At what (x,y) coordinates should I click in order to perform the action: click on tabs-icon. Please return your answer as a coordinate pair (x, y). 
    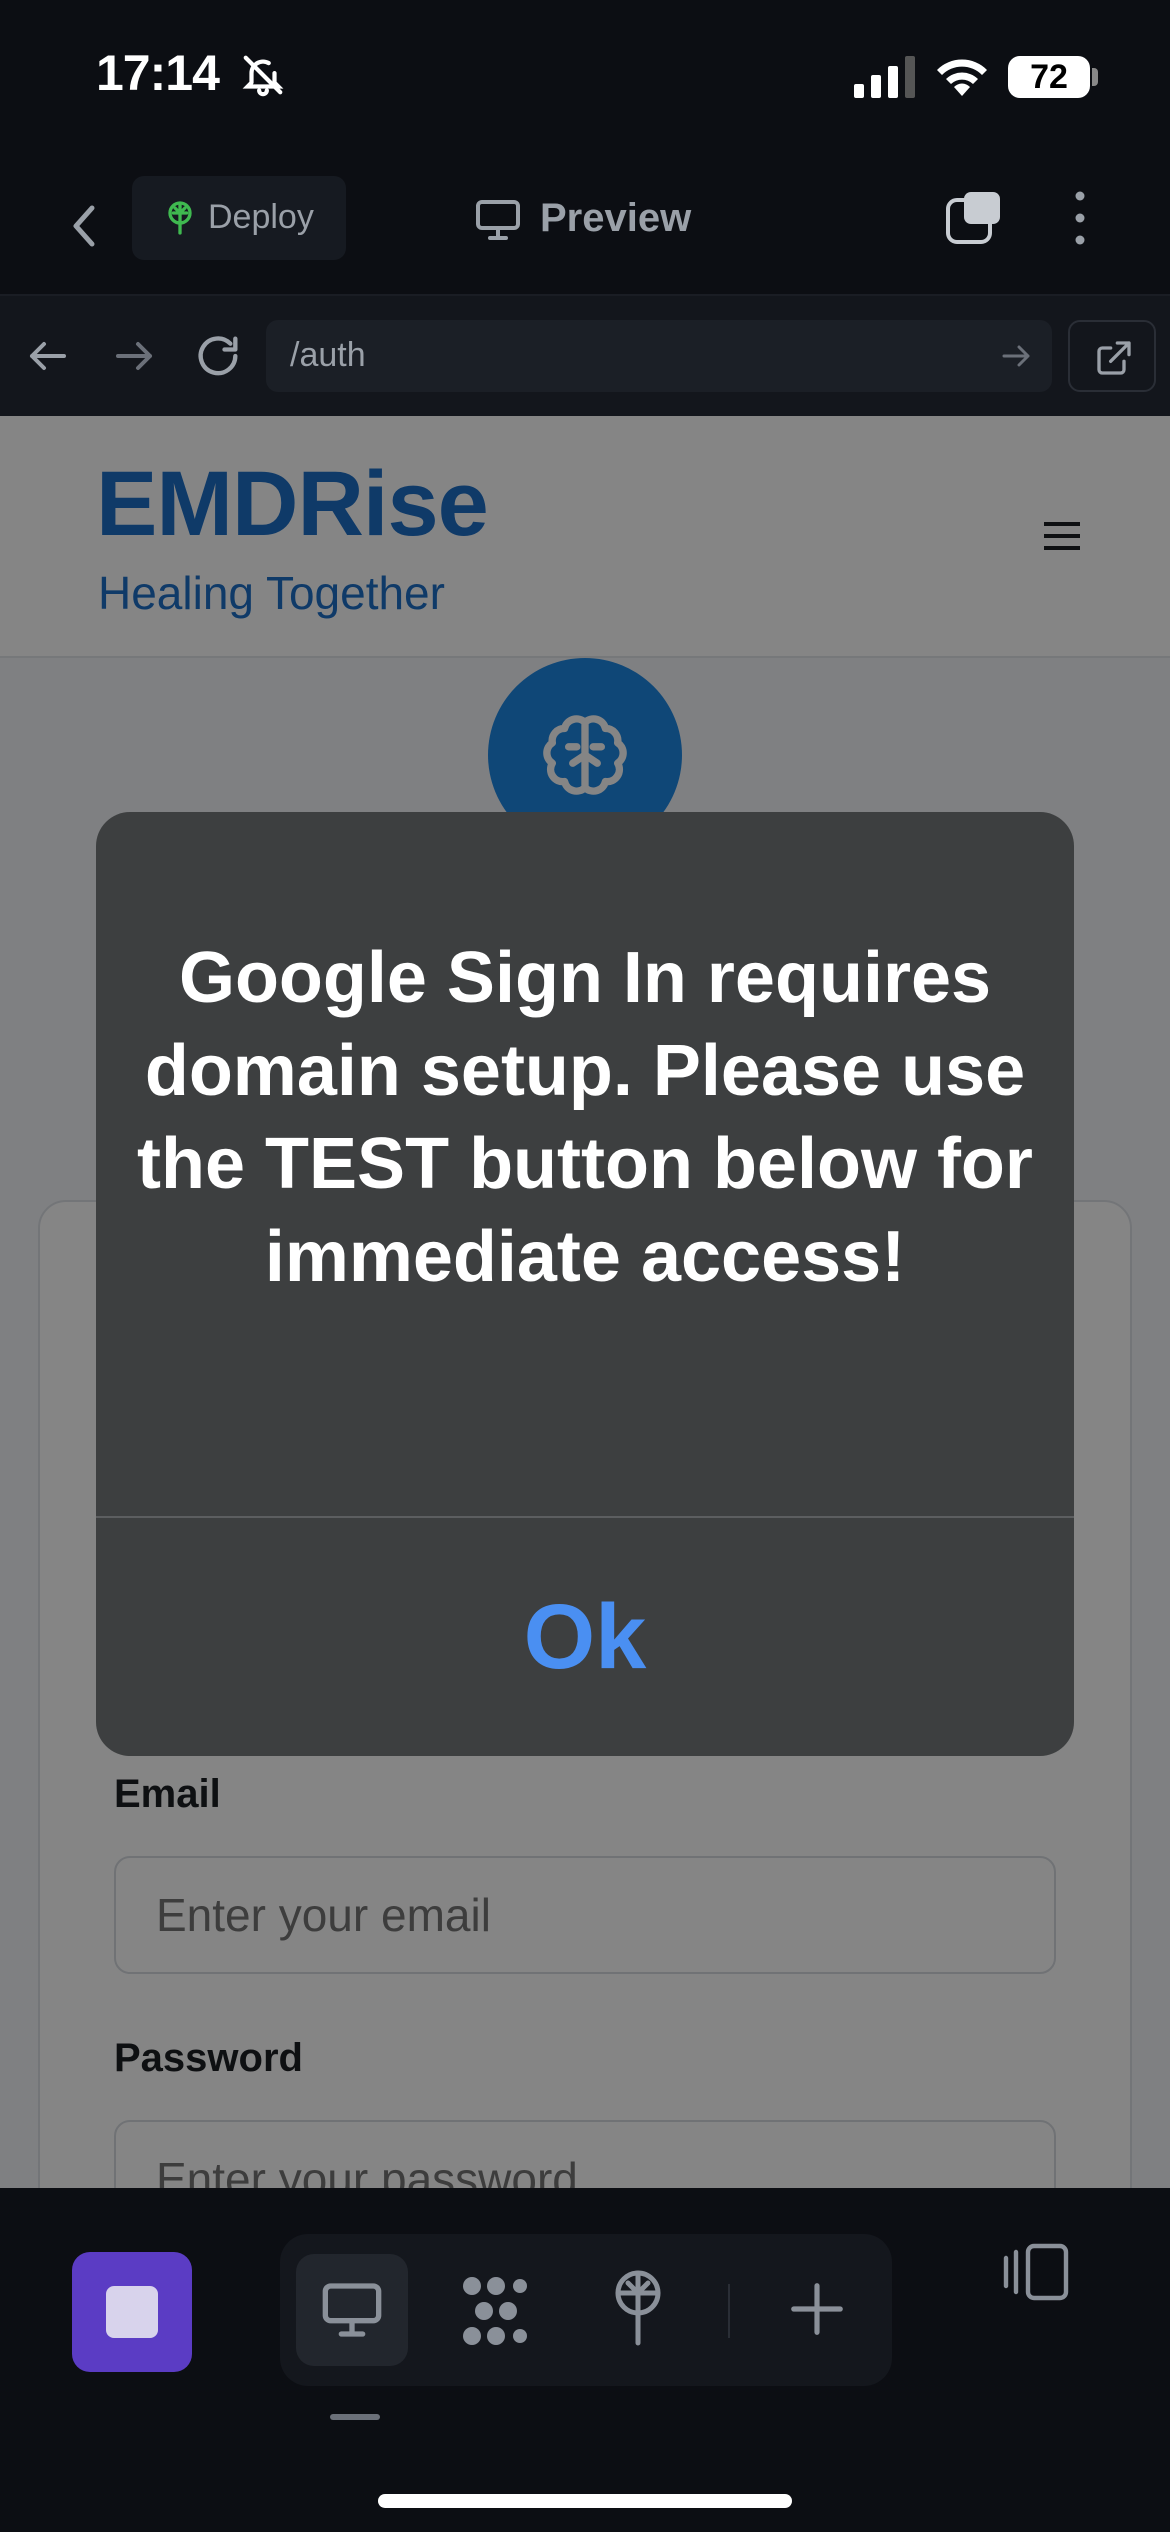
    Looking at the image, I should click on (974, 218).